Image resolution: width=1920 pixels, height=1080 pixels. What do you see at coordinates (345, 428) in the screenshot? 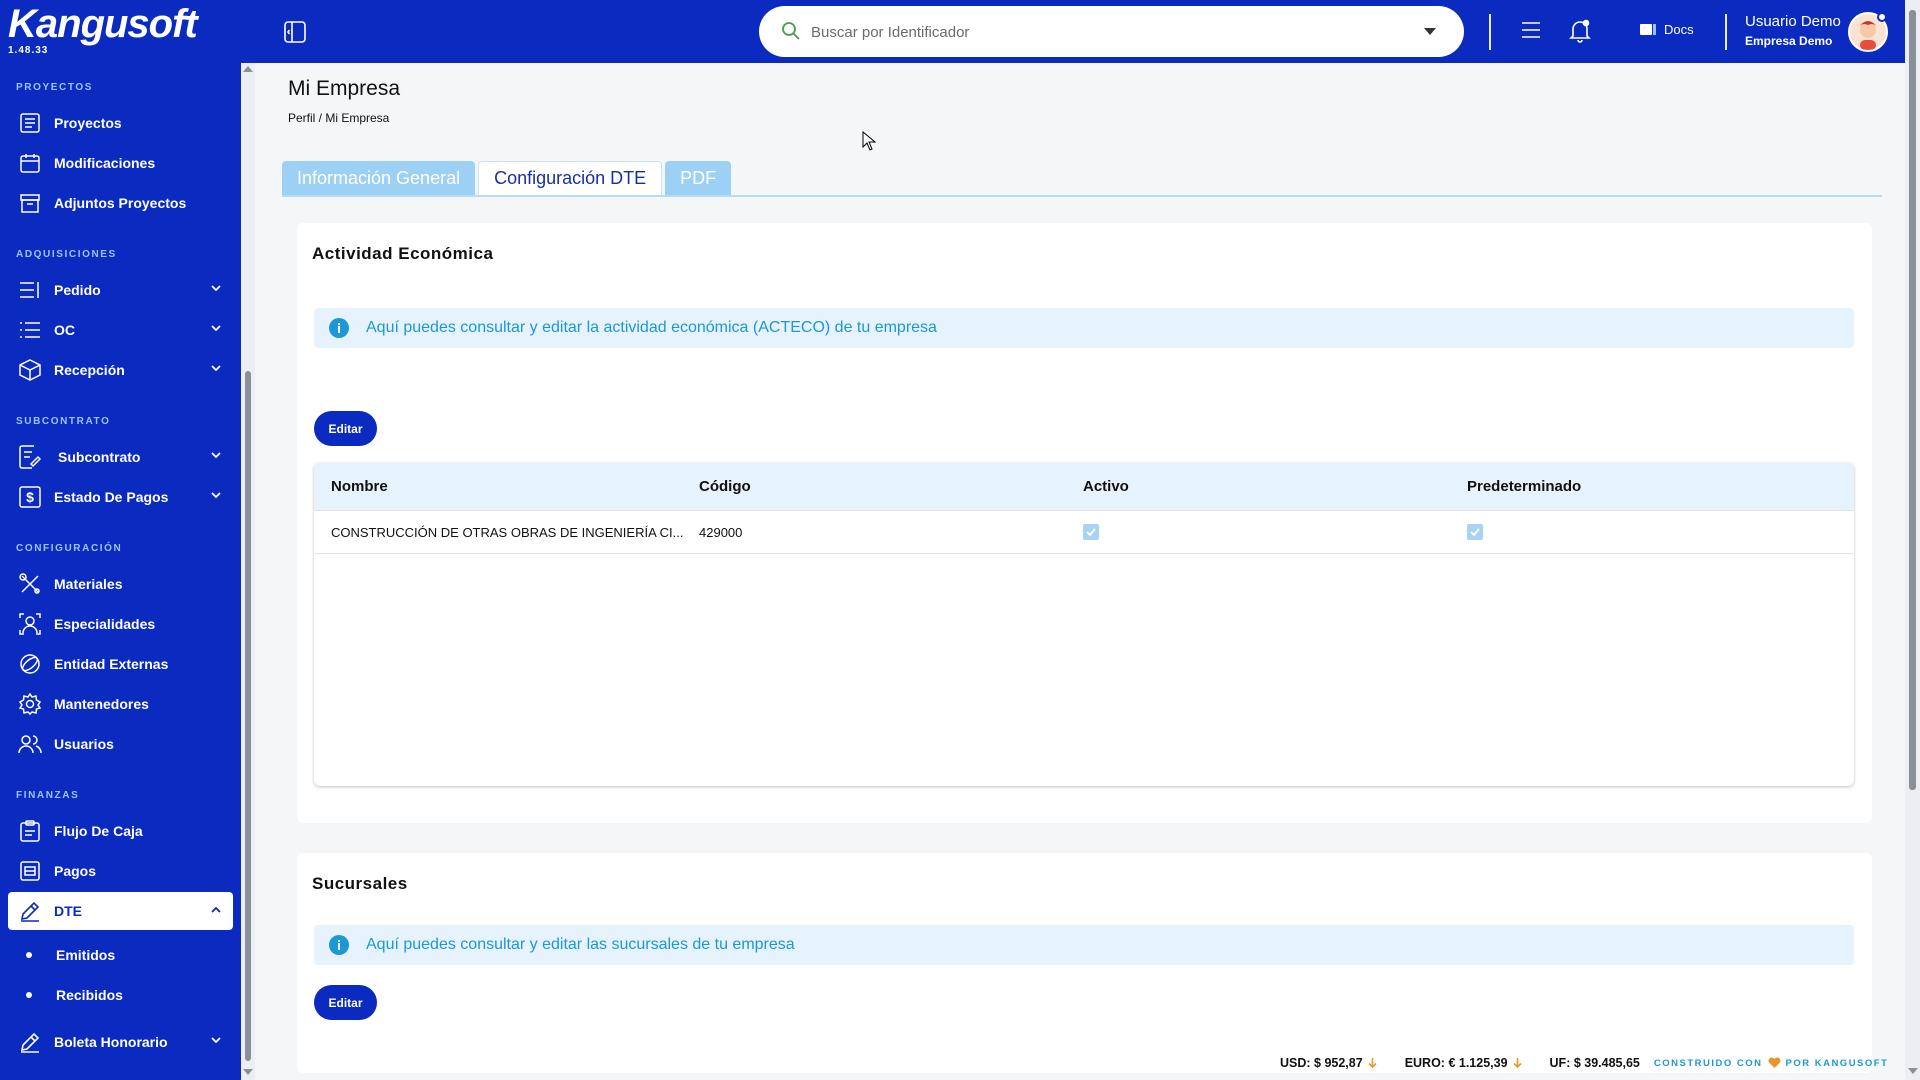
I see `edit-actividad-button: Editar` at bounding box center [345, 428].